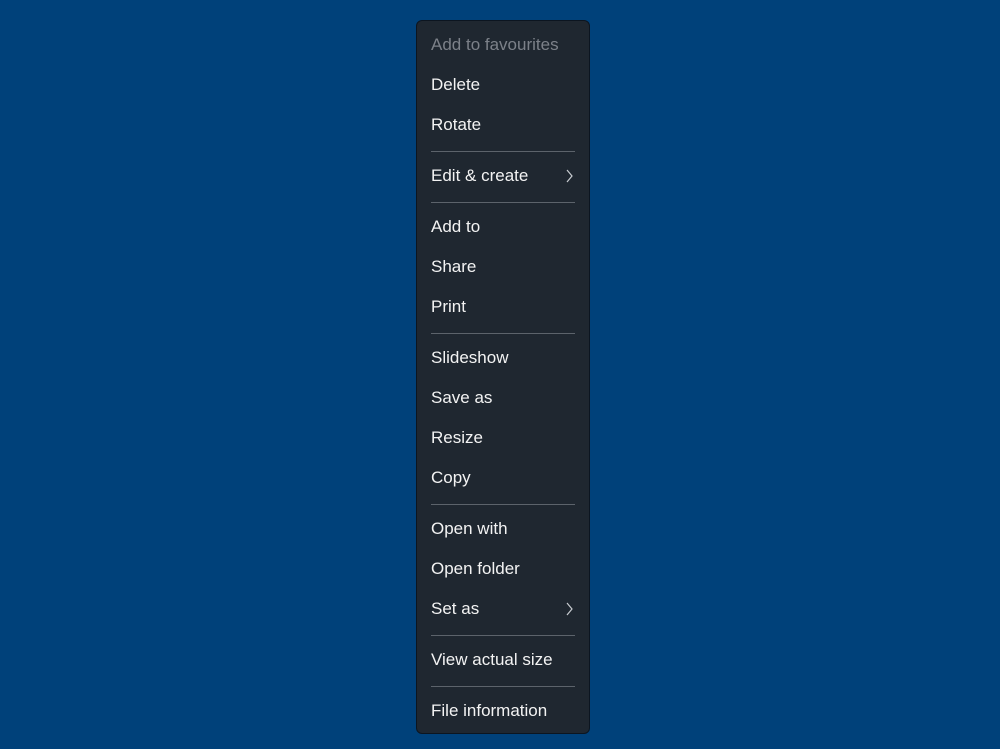 This screenshot has width=1000, height=749. I want to click on menu-item-label: Add to favourites, so click(495, 44).